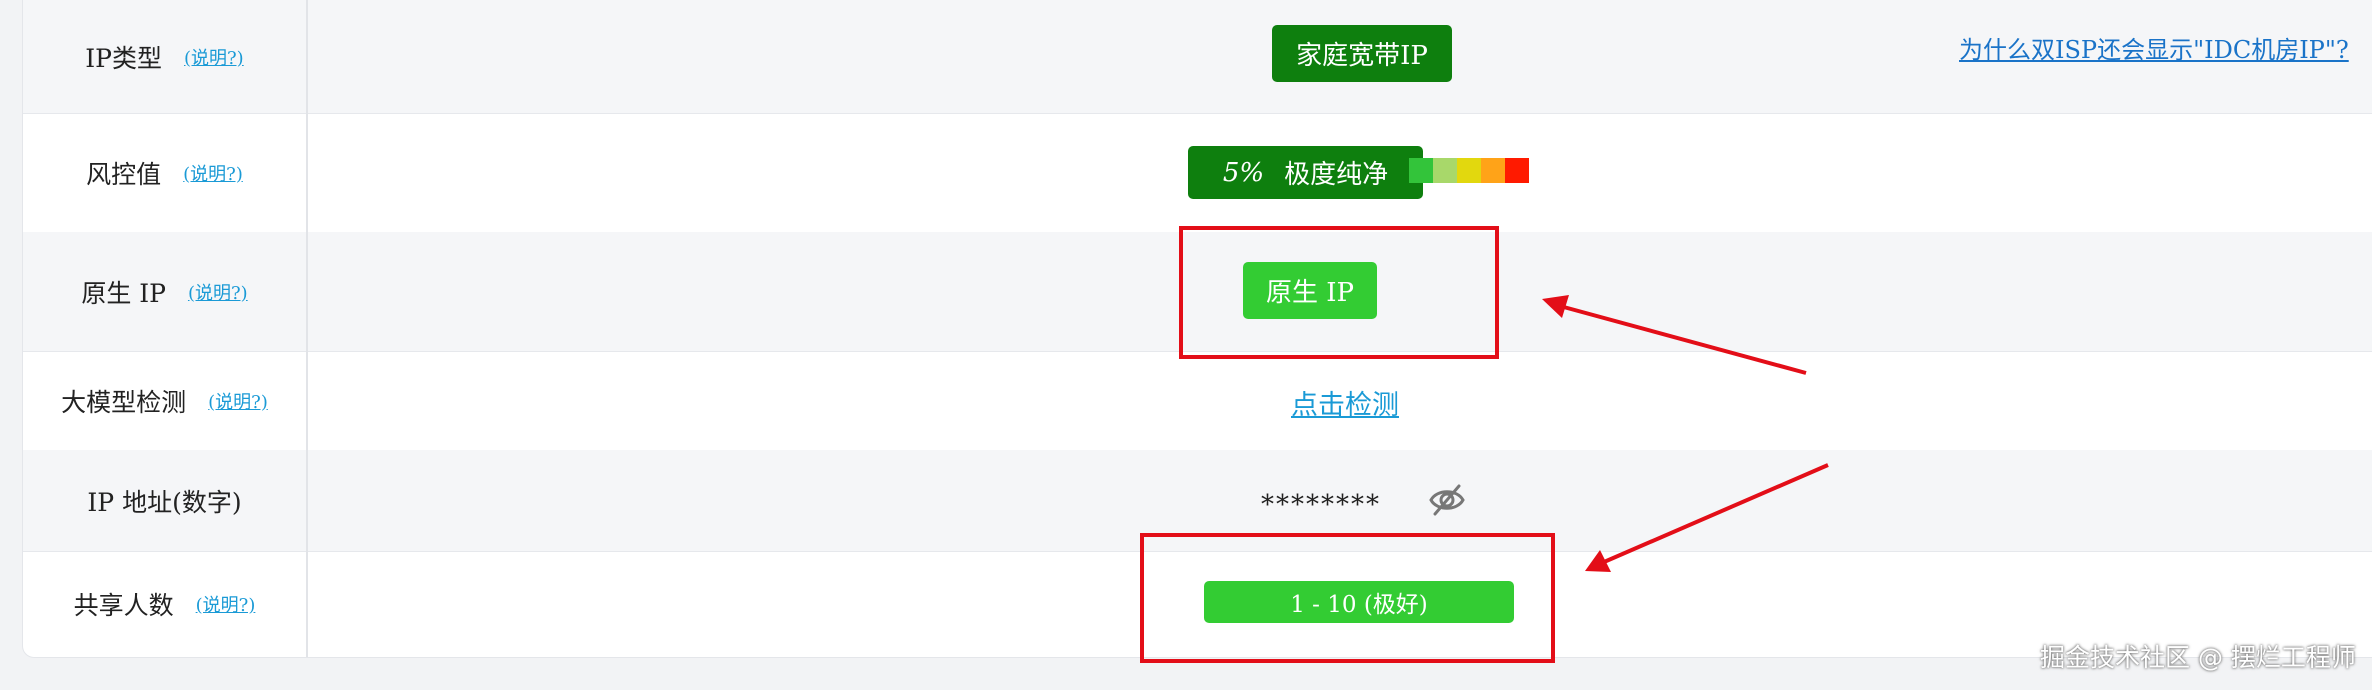  Describe the element at coordinates (1362, 53) in the screenshot. I see `ip-type-badge: 家庭宽带IP` at that location.